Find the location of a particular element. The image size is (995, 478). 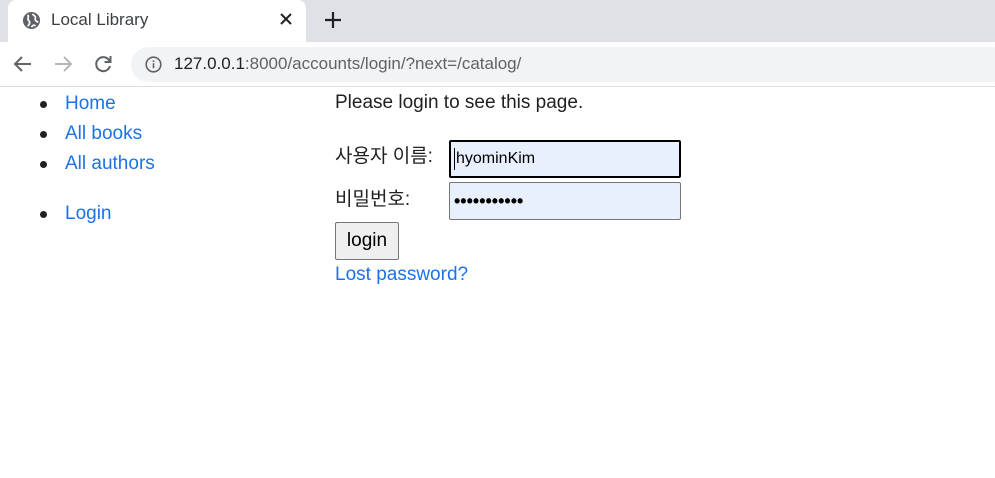

username-value: hyominKim is located at coordinates (496, 158).